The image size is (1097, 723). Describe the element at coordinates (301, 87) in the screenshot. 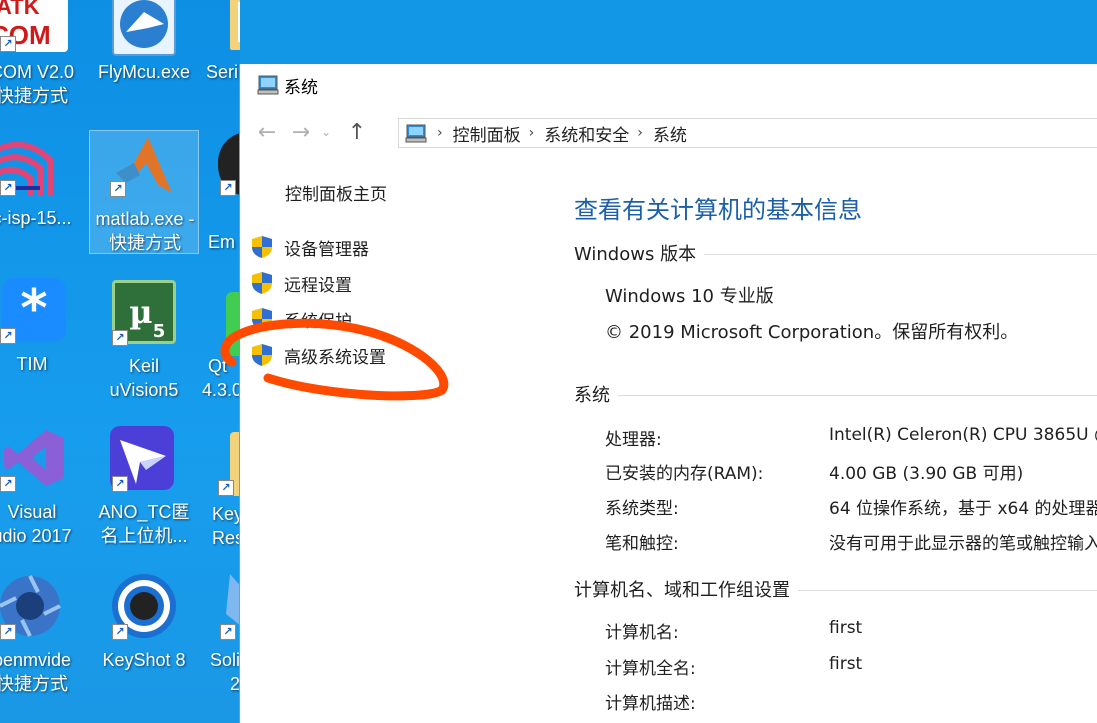

I see `window-title: 系统` at that location.